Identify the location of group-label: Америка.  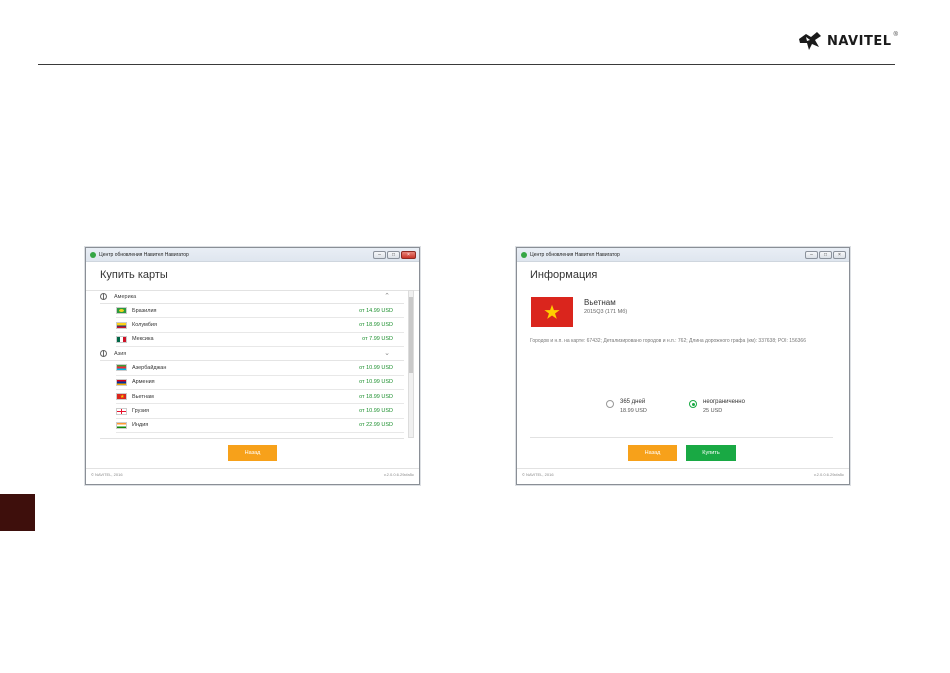
(125, 296).